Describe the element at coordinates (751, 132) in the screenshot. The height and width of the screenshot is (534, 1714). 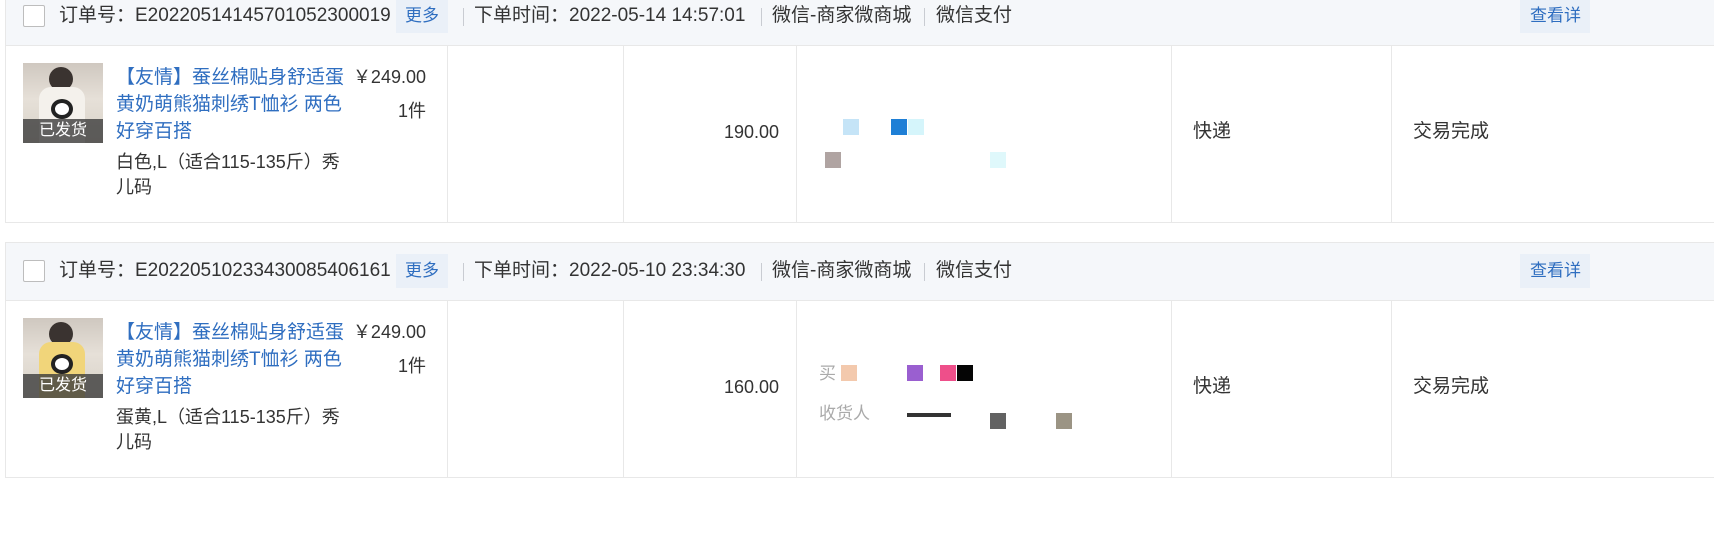
I see `order-amount: 190.00` at that location.